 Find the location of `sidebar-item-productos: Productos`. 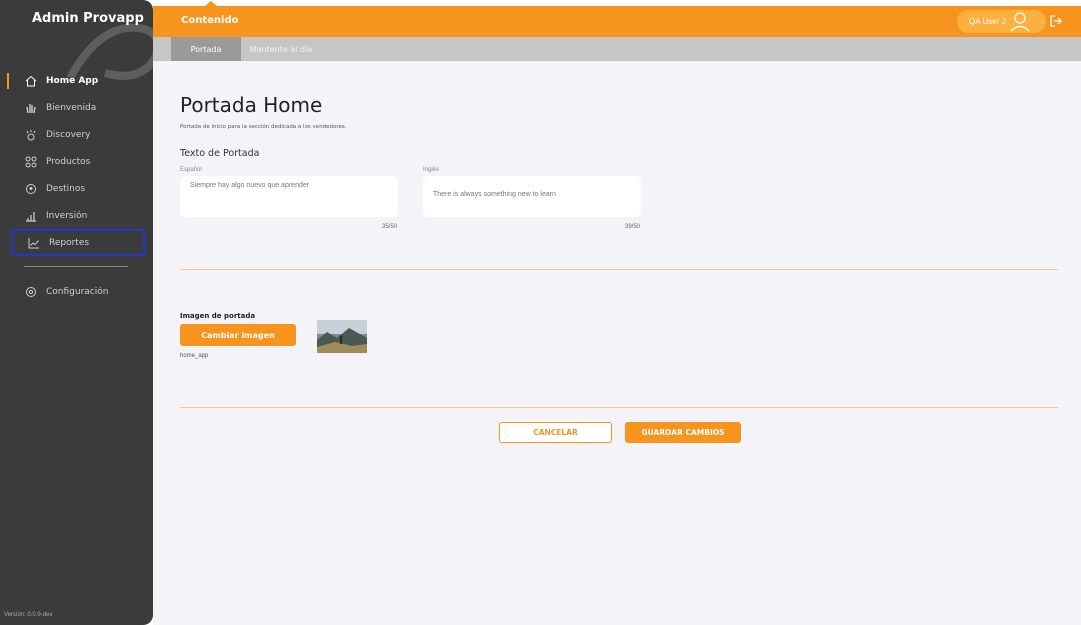

sidebar-item-productos: Productos is located at coordinates (77, 162).